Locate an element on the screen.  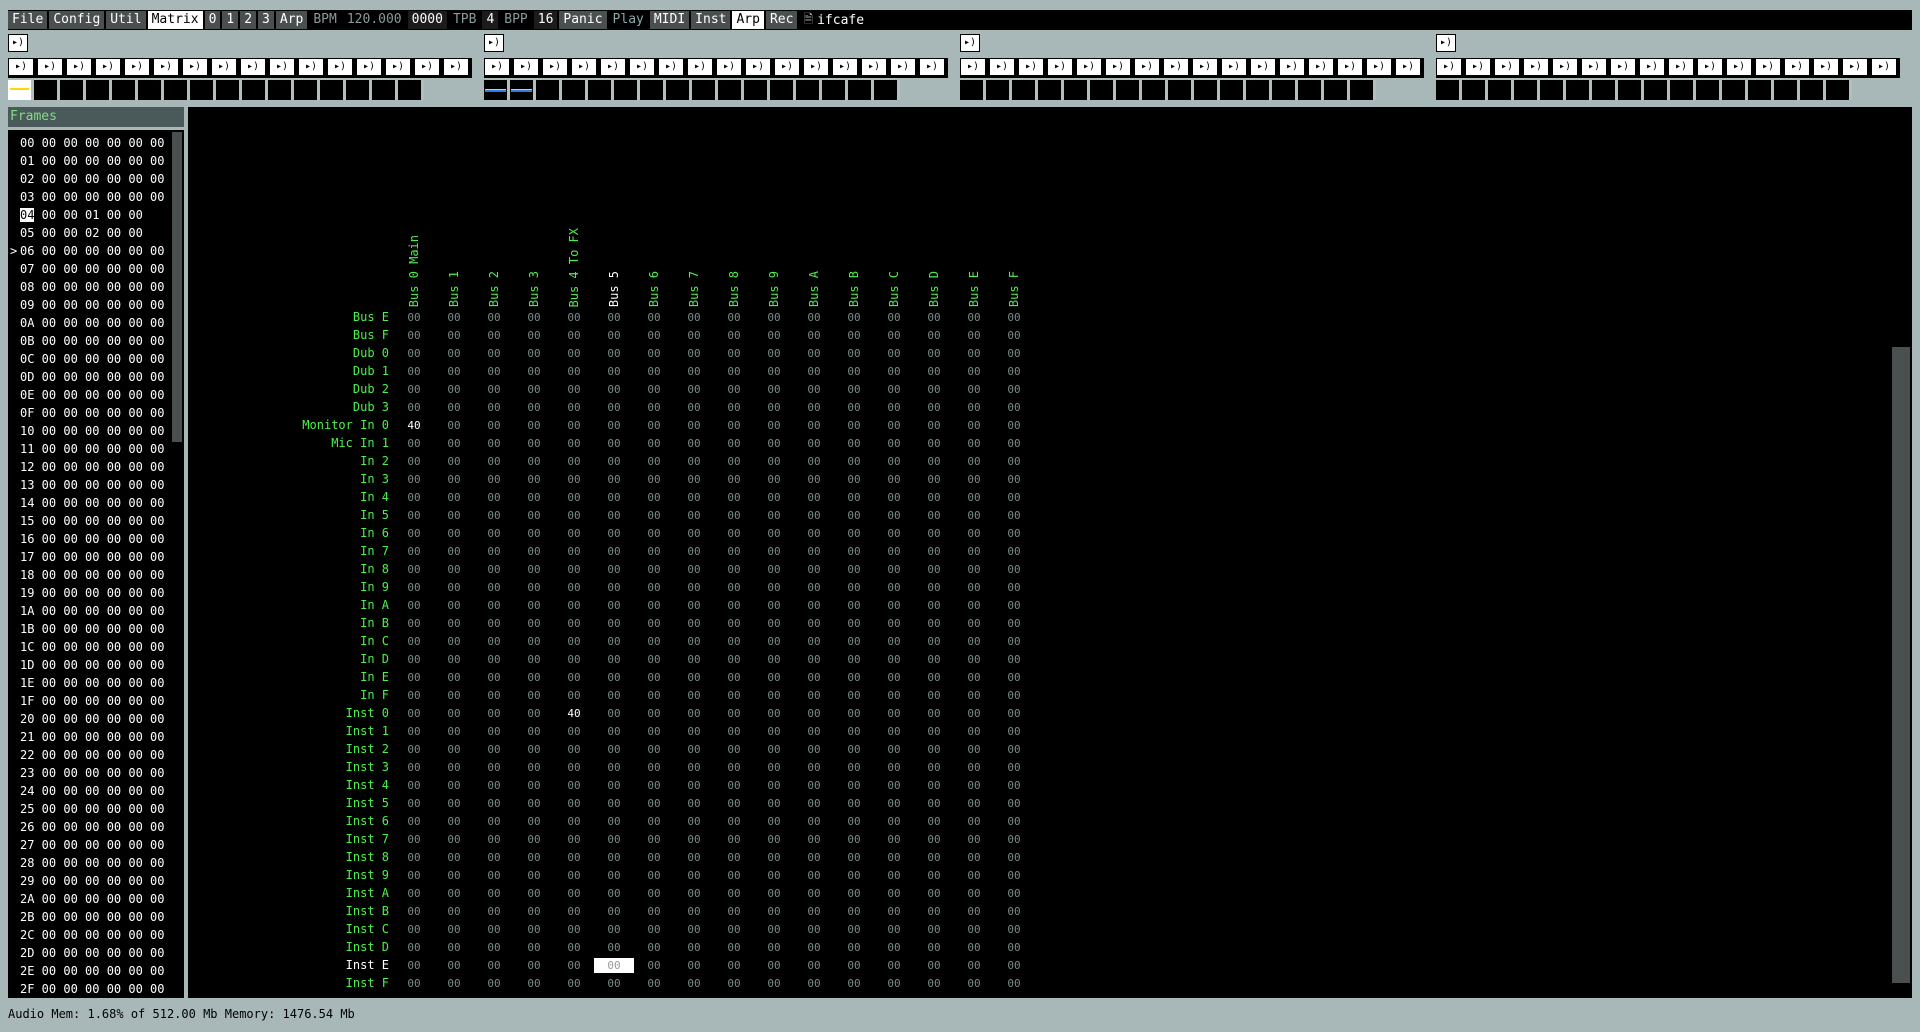
matrix-row-label: In 9 is located at coordinates (374, 587).